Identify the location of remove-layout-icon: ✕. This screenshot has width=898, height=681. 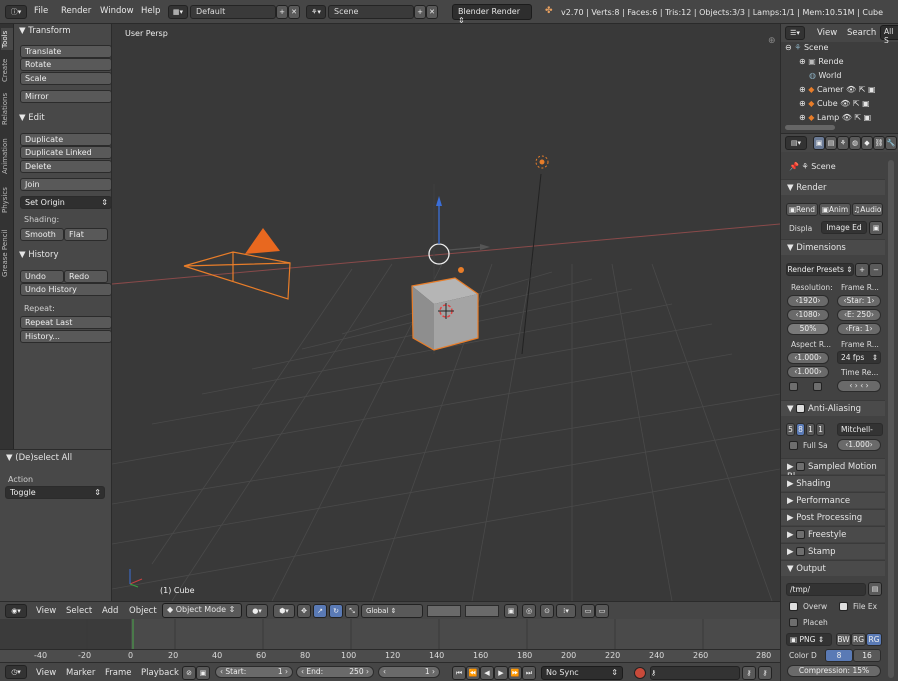
(294, 12).